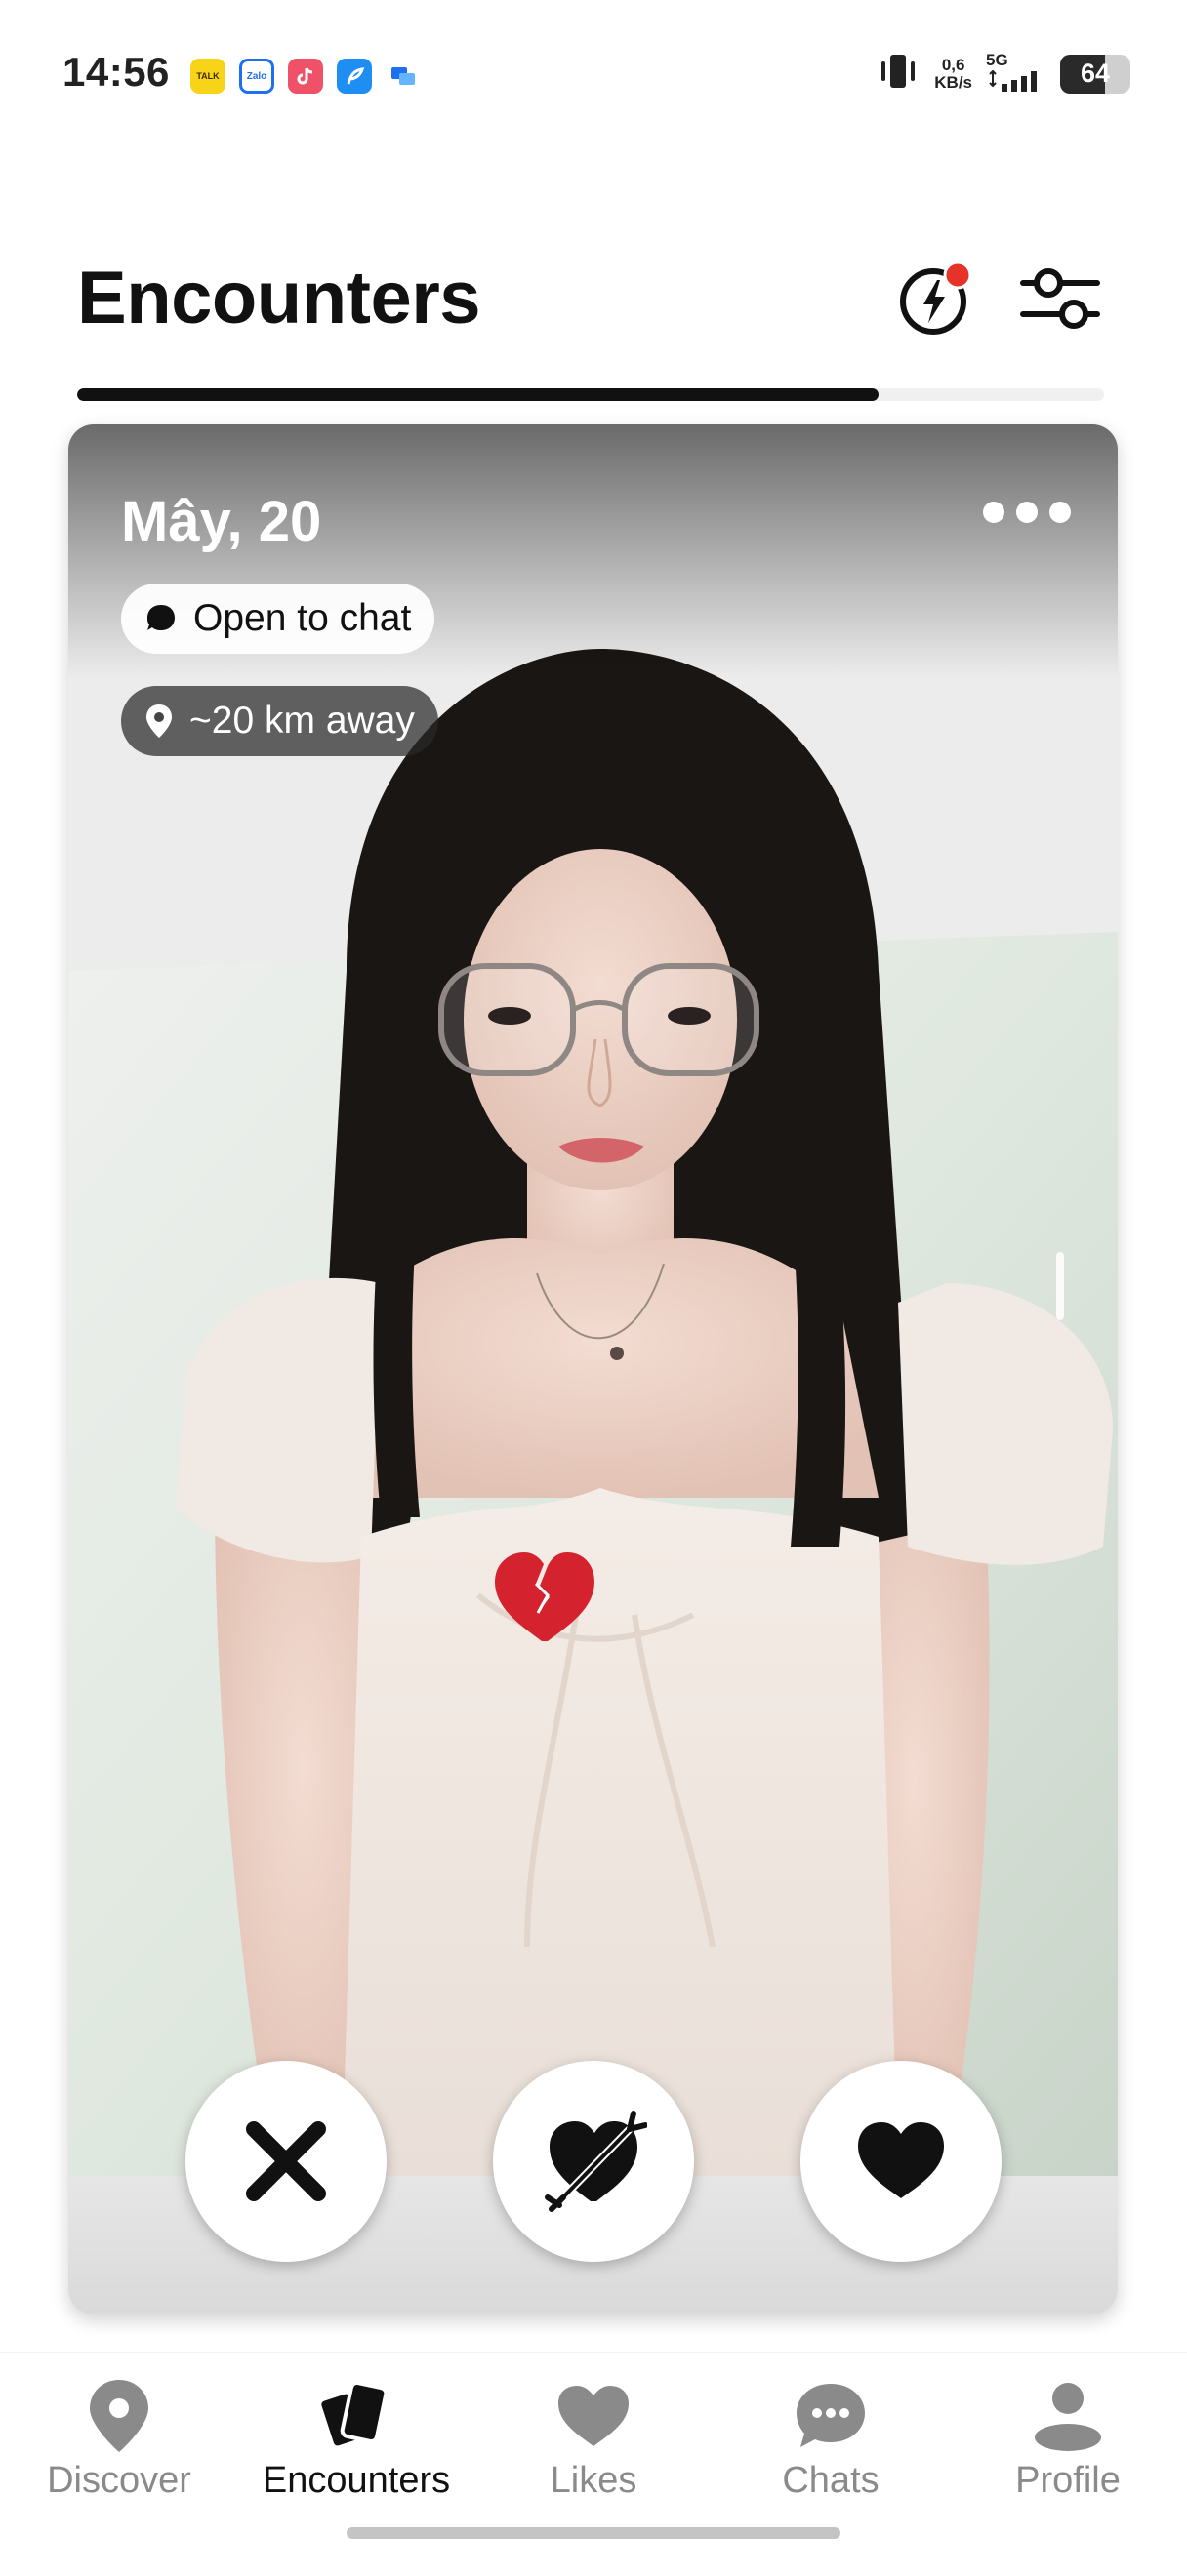 This screenshot has height=2576, width=1187. Describe the element at coordinates (953, 64) in the screenshot. I see `network-speed-value: 0,6` at that location.